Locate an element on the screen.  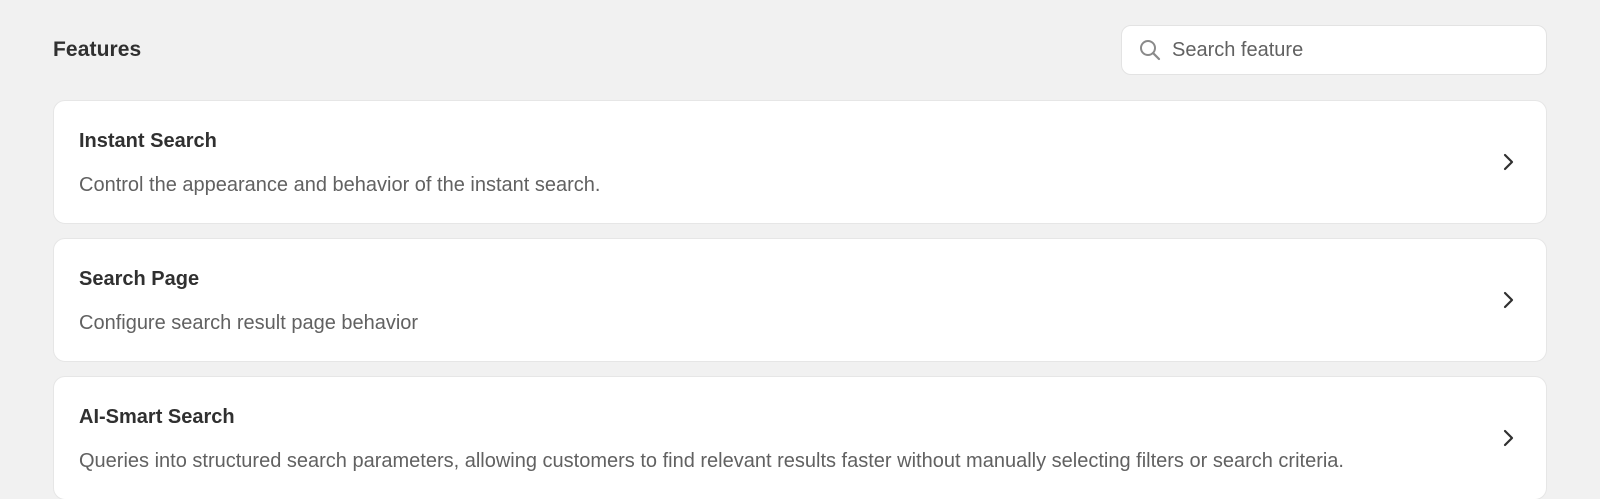
feature-title: AI-Smart Search is located at coordinates (157, 417).